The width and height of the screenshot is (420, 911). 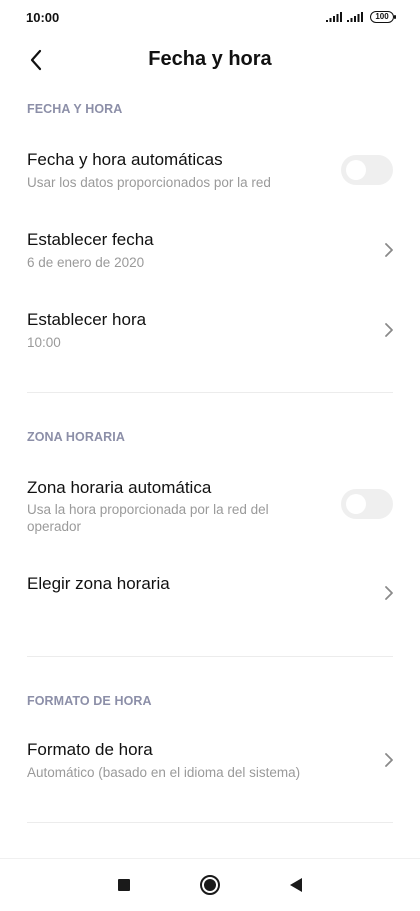 What do you see at coordinates (210, 253) in the screenshot?
I see `setting-set-date: Establecer fecha 6 de enero de 2020` at bounding box center [210, 253].